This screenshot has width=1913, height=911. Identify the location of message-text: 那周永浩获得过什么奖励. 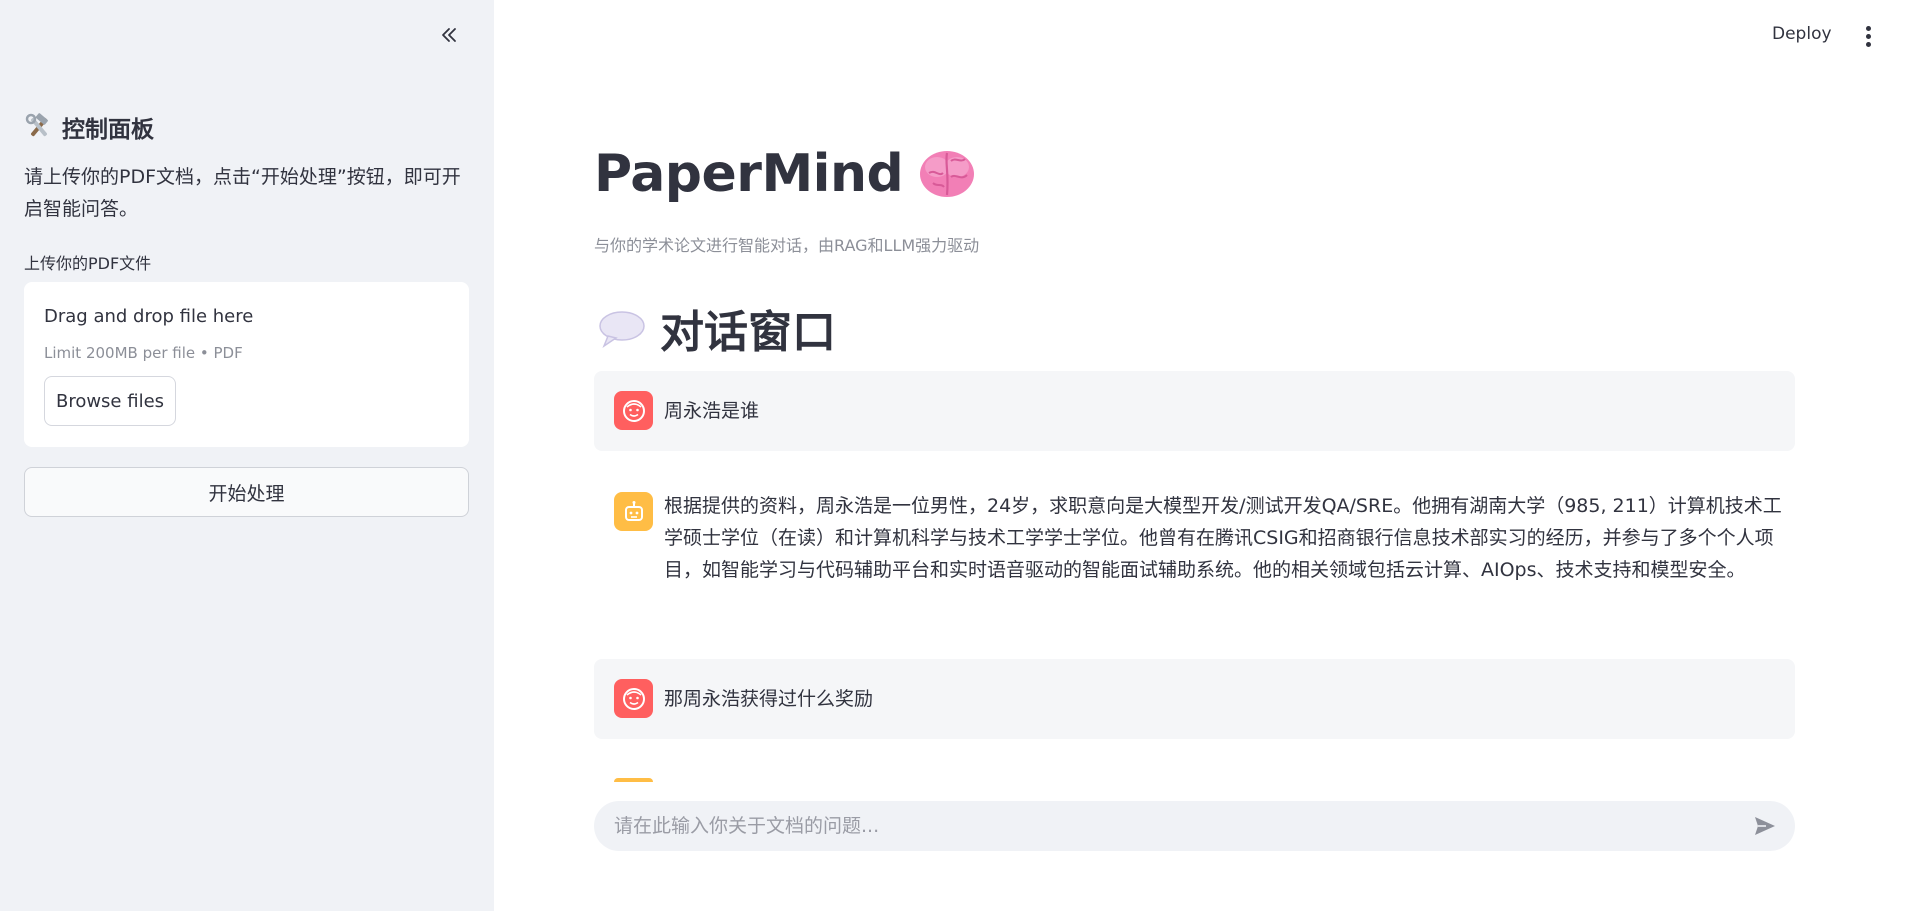
(769, 699).